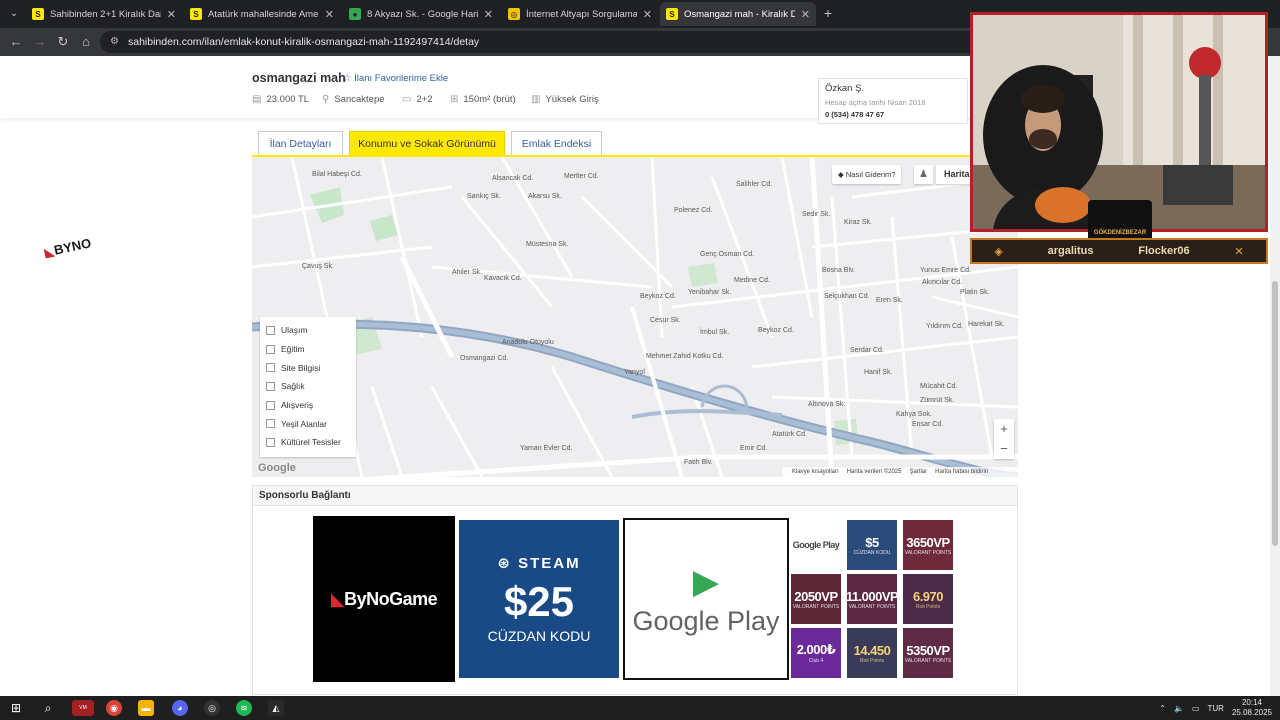 The height and width of the screenshot is (720, 1280). What do you see at coordinates (928, 542) in the screenshot?
I see `small-ad-value: 3650VP` at bounding box center [928, 542].